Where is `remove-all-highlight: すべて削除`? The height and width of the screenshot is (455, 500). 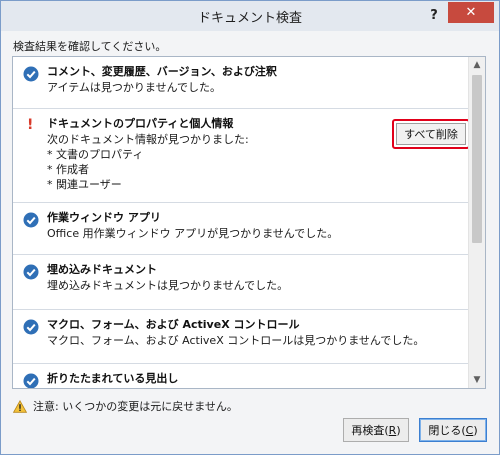 remove-all-highlight: すべて削除 is located at coordinates (431, 134).